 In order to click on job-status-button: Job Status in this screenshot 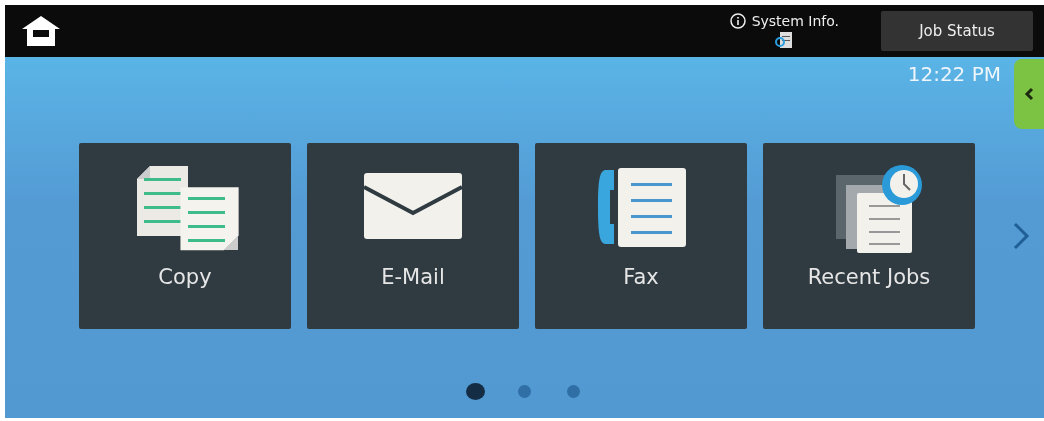, I will do `click(957, 31)`.